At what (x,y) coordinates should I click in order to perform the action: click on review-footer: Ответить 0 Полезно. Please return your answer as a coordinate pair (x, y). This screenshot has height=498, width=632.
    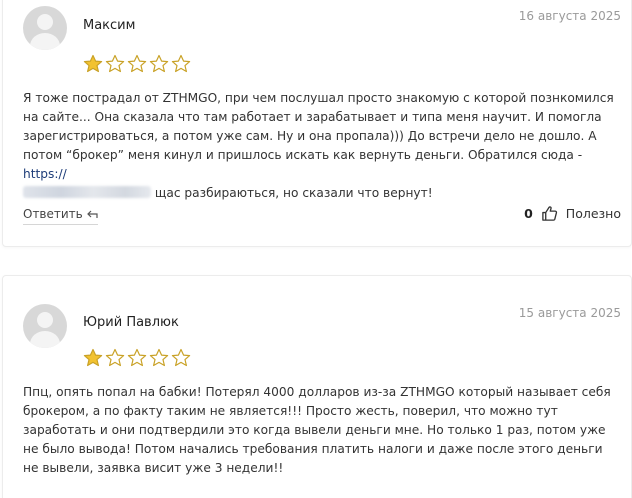
    Looking at the image, I should click on (322, 216).